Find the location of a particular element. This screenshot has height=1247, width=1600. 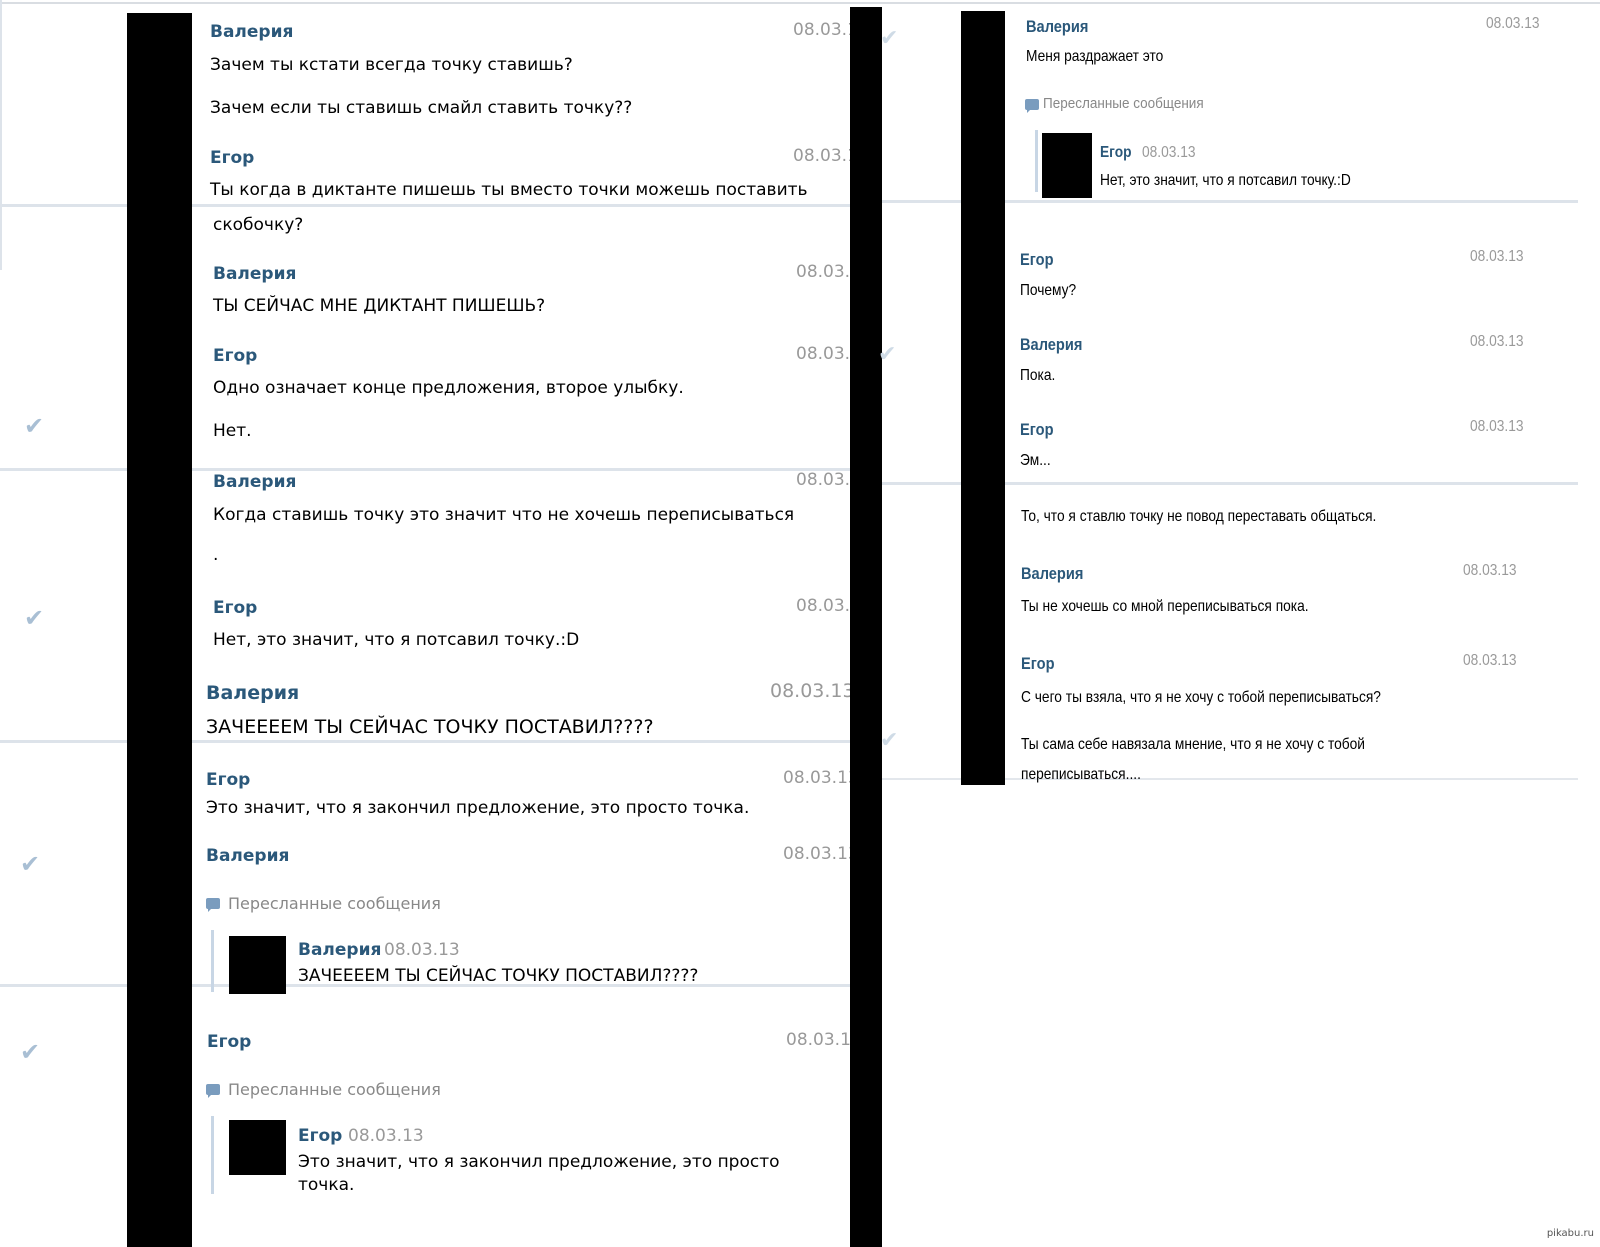

top-border is located at coordinates (800, 3).